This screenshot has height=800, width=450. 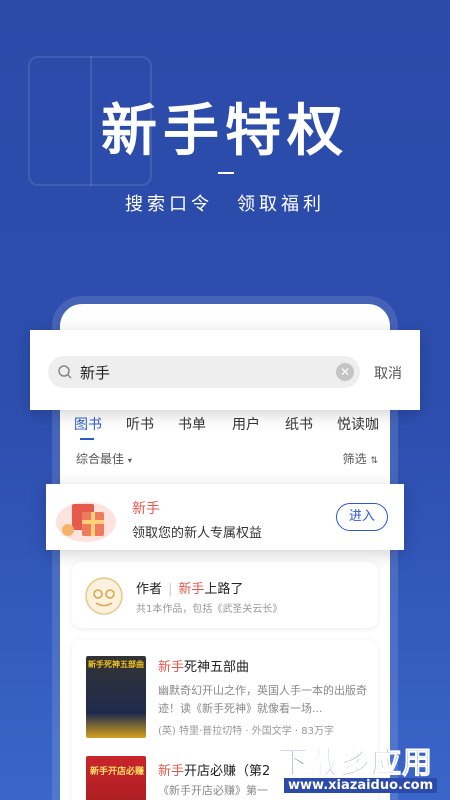 What do you see at coordinates (104, 596) in the screenshot?
I see `author-avatar-icon` at bounding box center [104, 596].